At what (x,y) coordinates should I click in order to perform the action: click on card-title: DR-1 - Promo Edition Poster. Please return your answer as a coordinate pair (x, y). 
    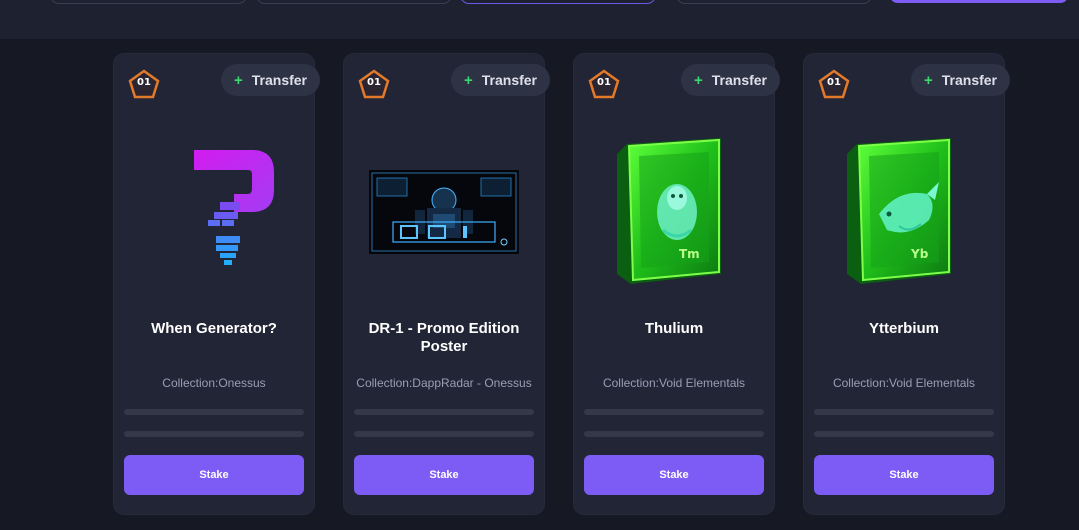
    Looking at the image, I should click on (444, 337).